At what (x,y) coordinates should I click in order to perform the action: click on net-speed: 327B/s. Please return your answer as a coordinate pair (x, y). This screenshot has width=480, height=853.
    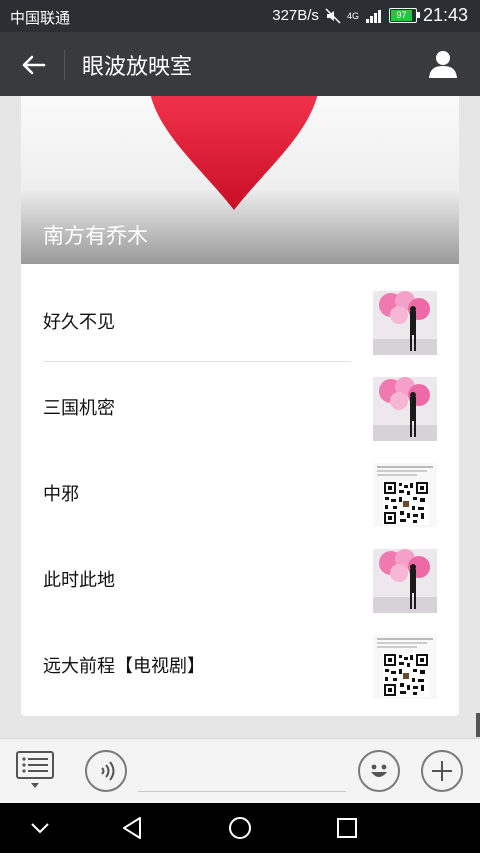
    Looking at the image, I should click on (295, 15).